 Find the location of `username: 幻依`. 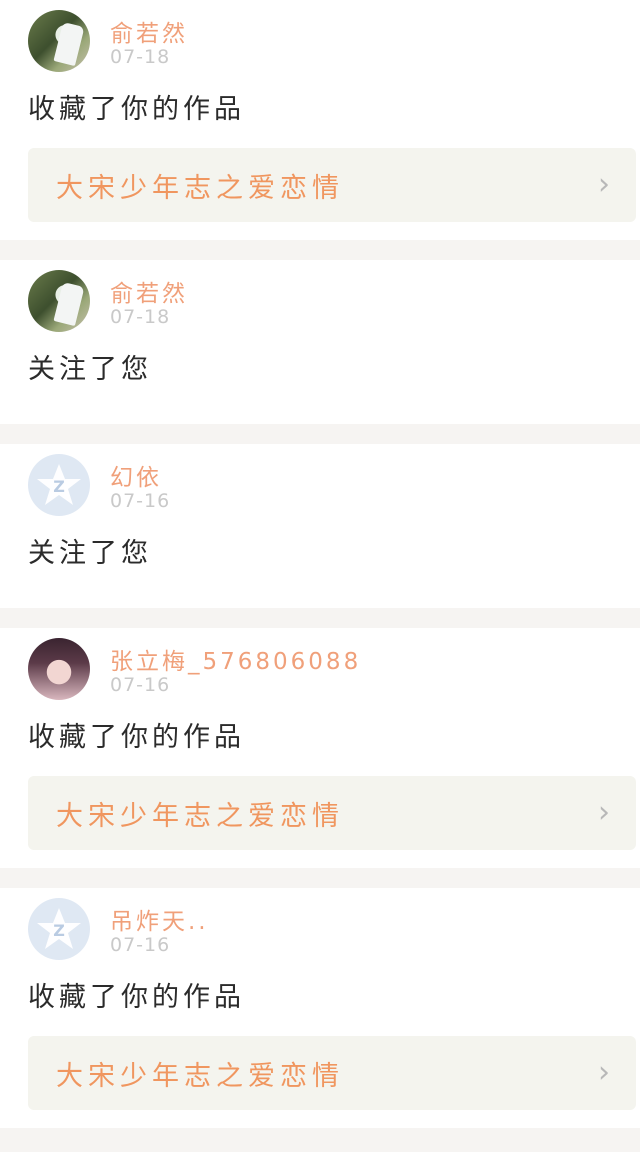

username: 幻依 is located at coordinates (136, 475).